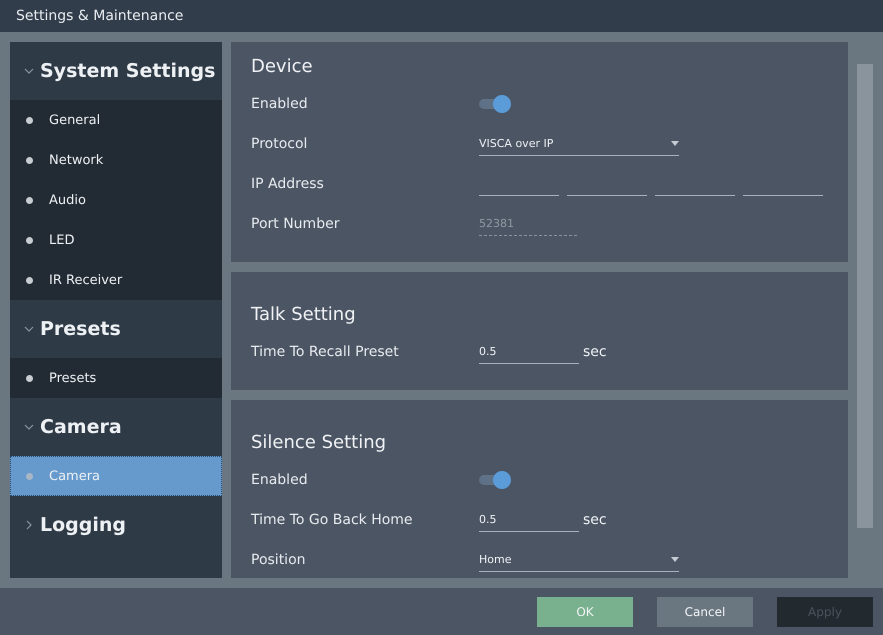  Describe the element at coordinates (279, 144) in the screenshot. I see `field-label: Protocol` at that location.